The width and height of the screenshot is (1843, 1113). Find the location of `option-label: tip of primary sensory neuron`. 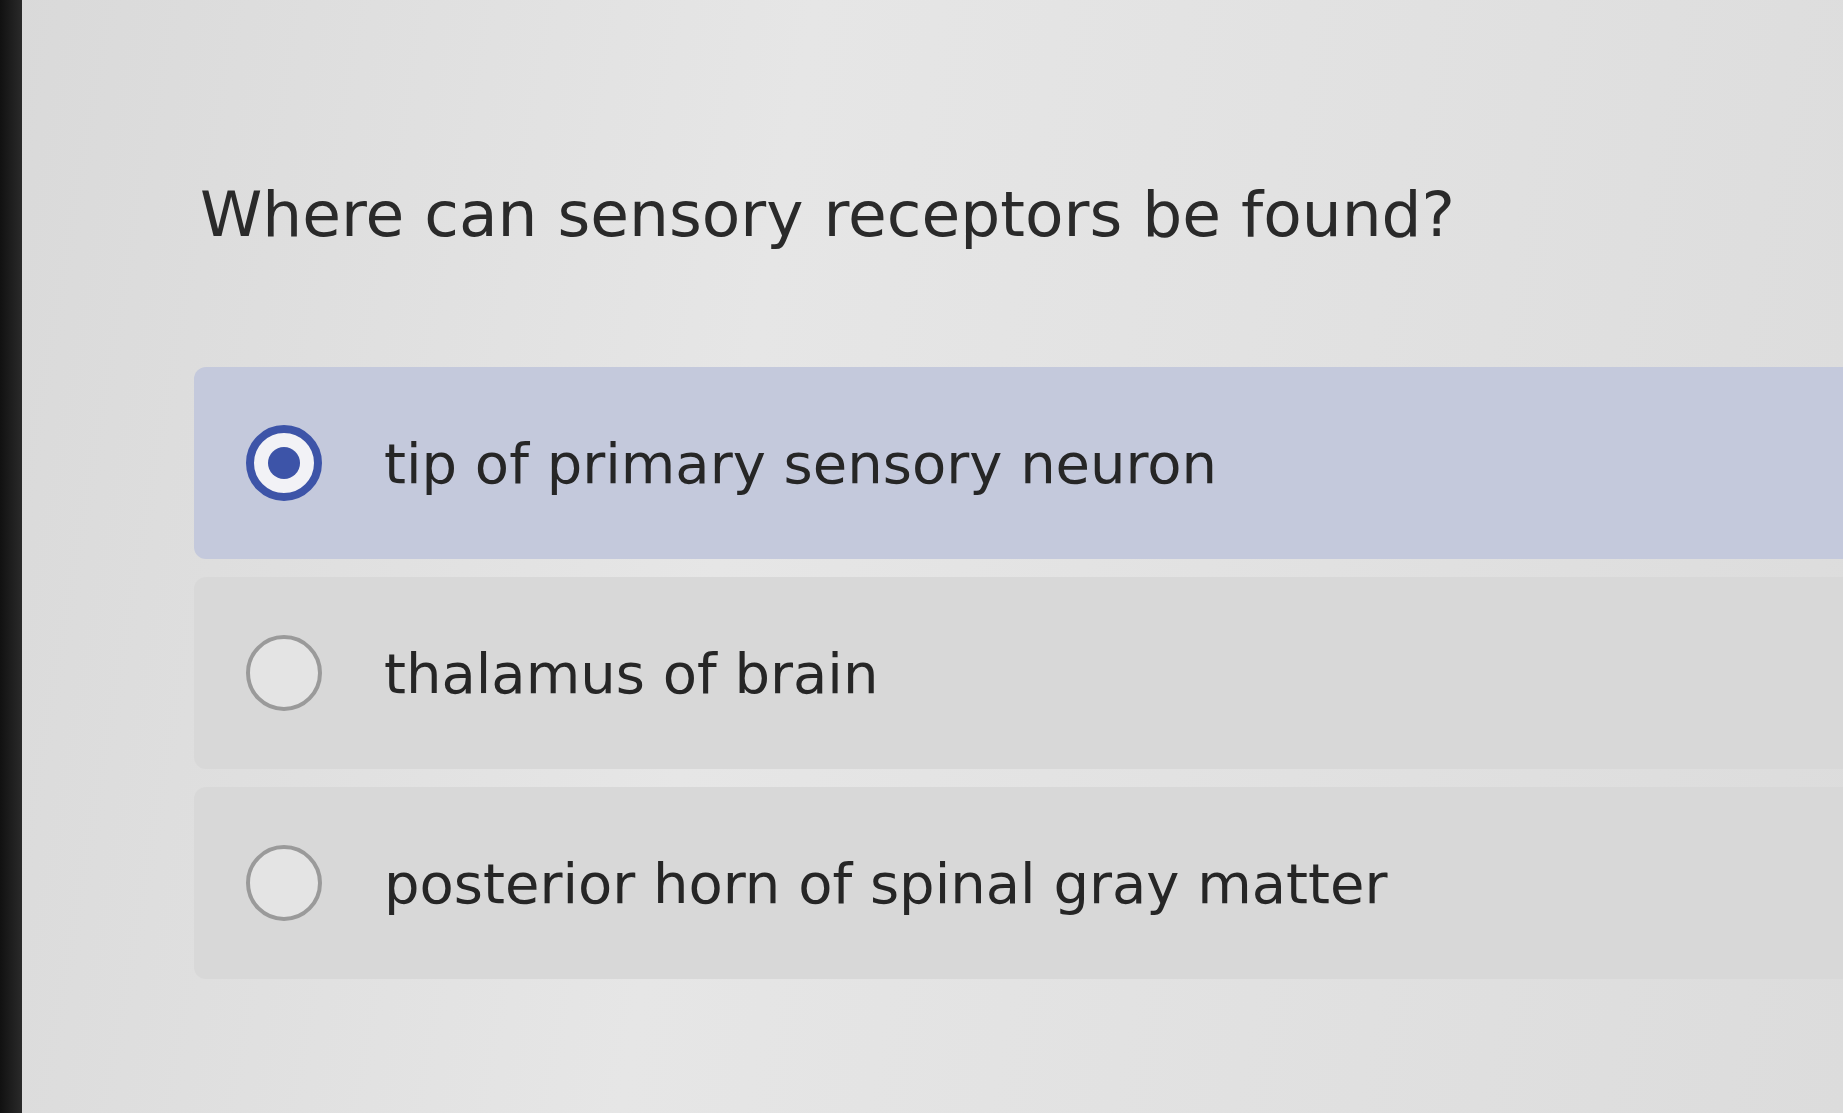

option-label: tip of primary sensory neuron is located at coordinates (801, 463).